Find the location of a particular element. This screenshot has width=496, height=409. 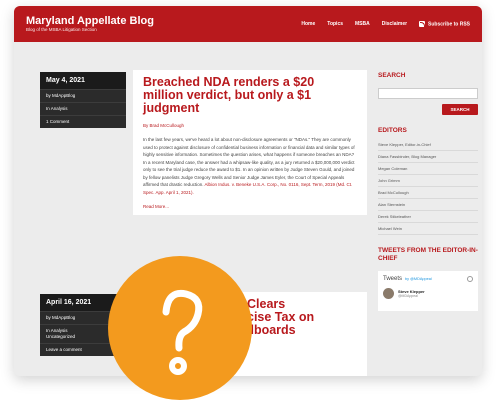

tweets-label: Tweets is located at coordinates (393, 279).